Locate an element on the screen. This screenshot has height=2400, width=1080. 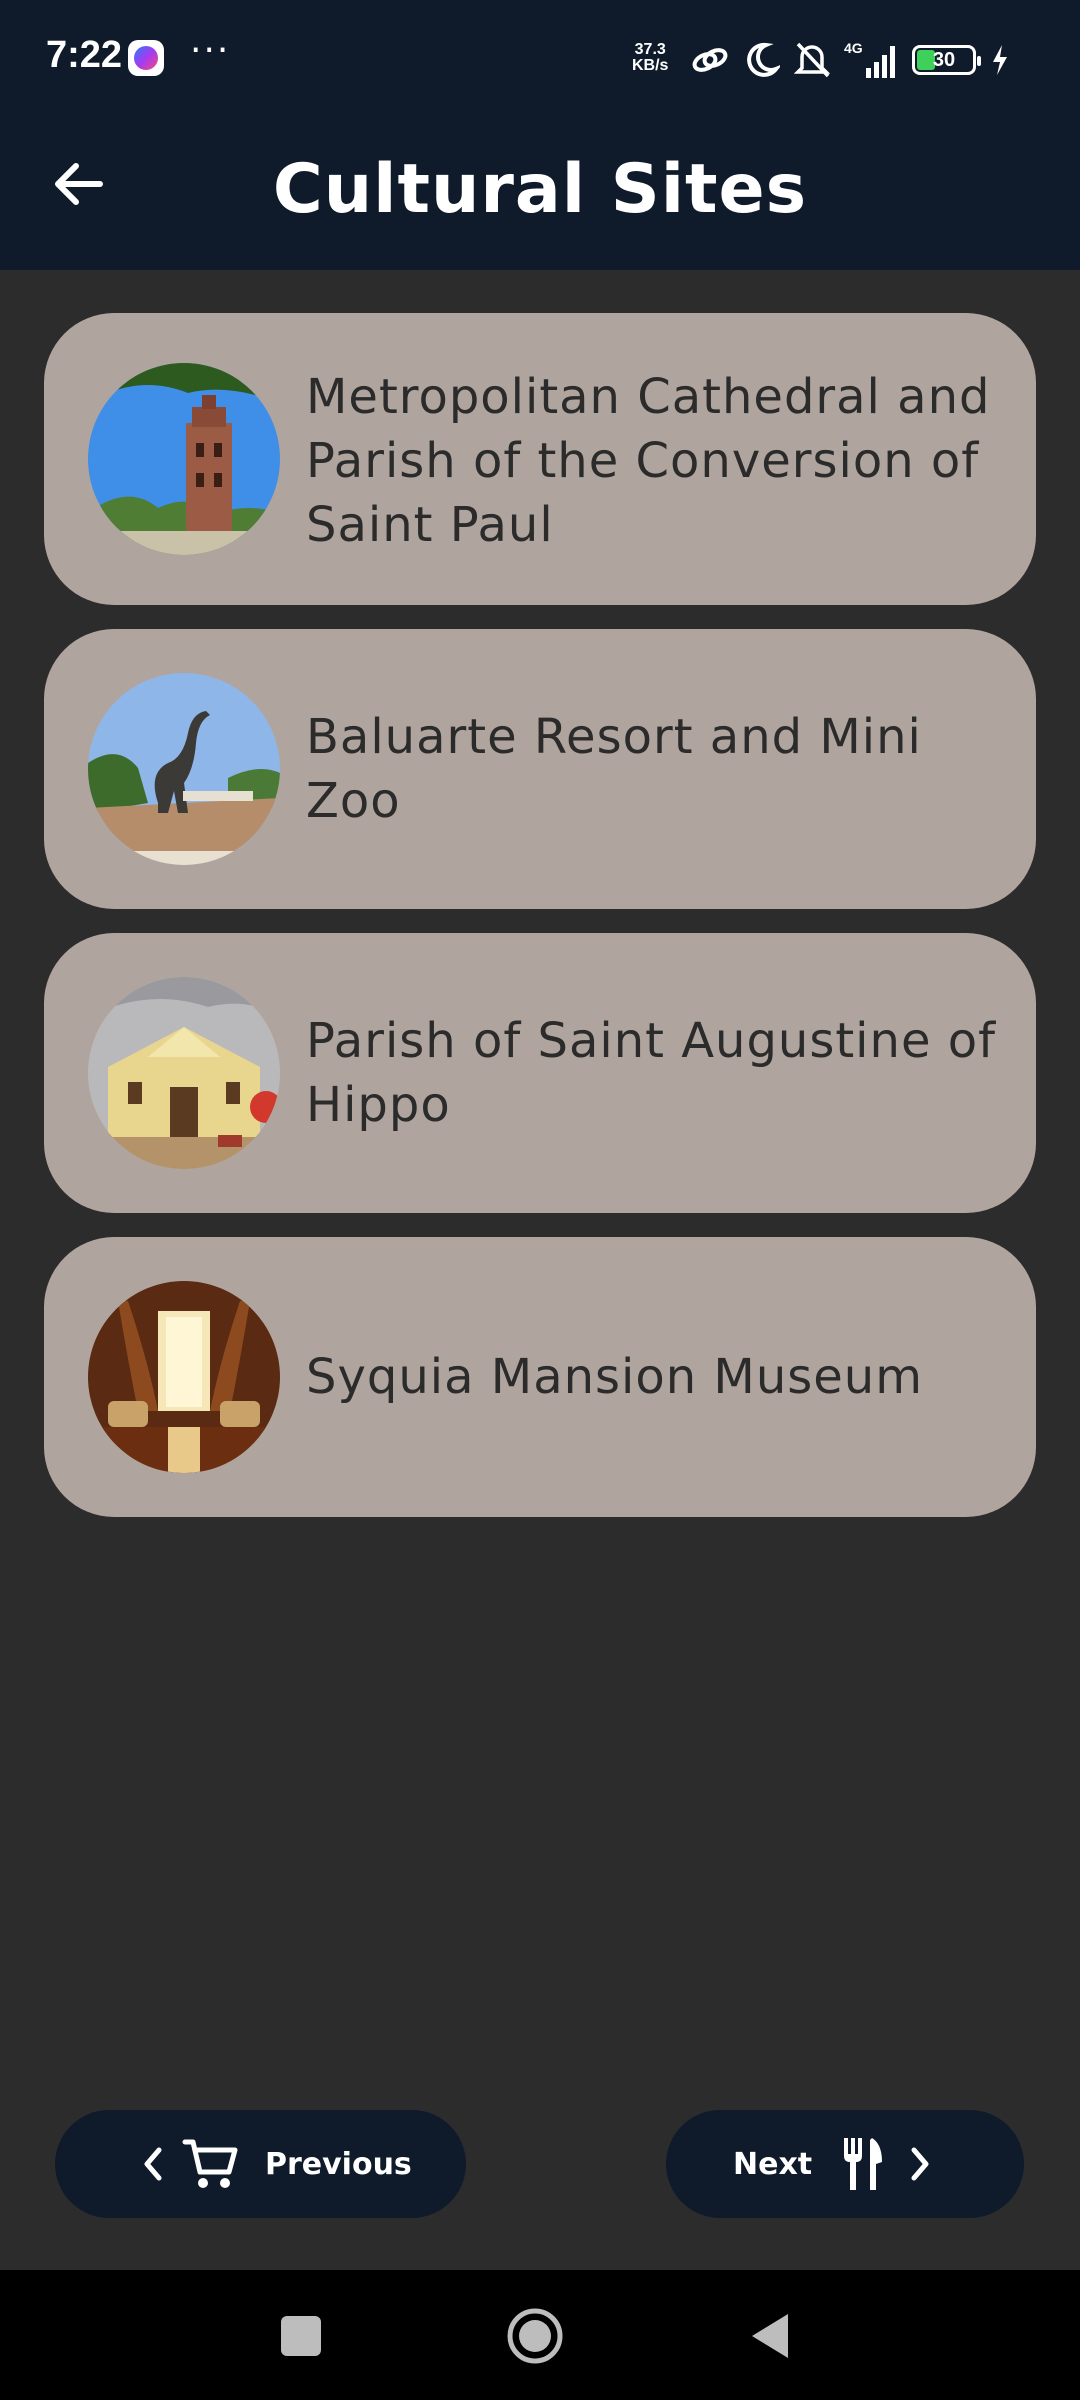
link-icon is located at coordinates (710, 60).